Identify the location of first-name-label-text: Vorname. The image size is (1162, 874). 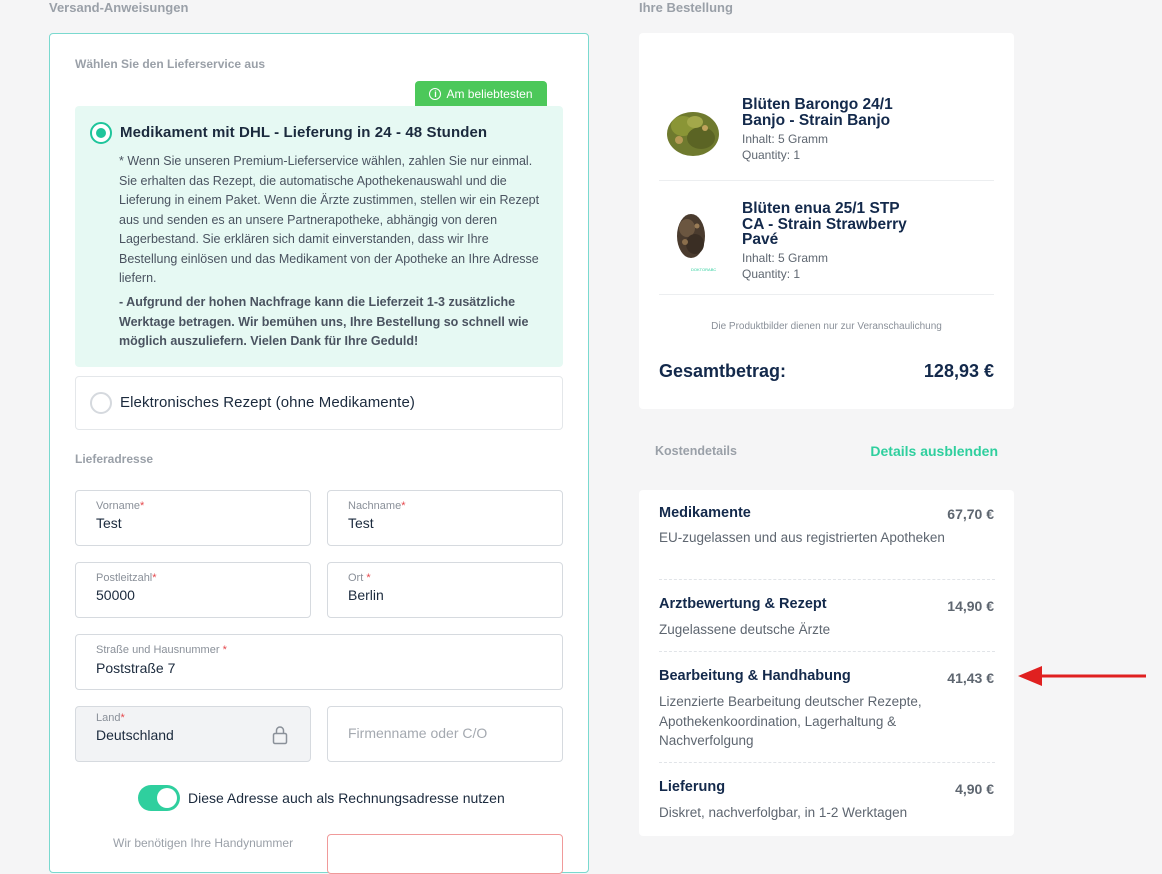
(118, 506).